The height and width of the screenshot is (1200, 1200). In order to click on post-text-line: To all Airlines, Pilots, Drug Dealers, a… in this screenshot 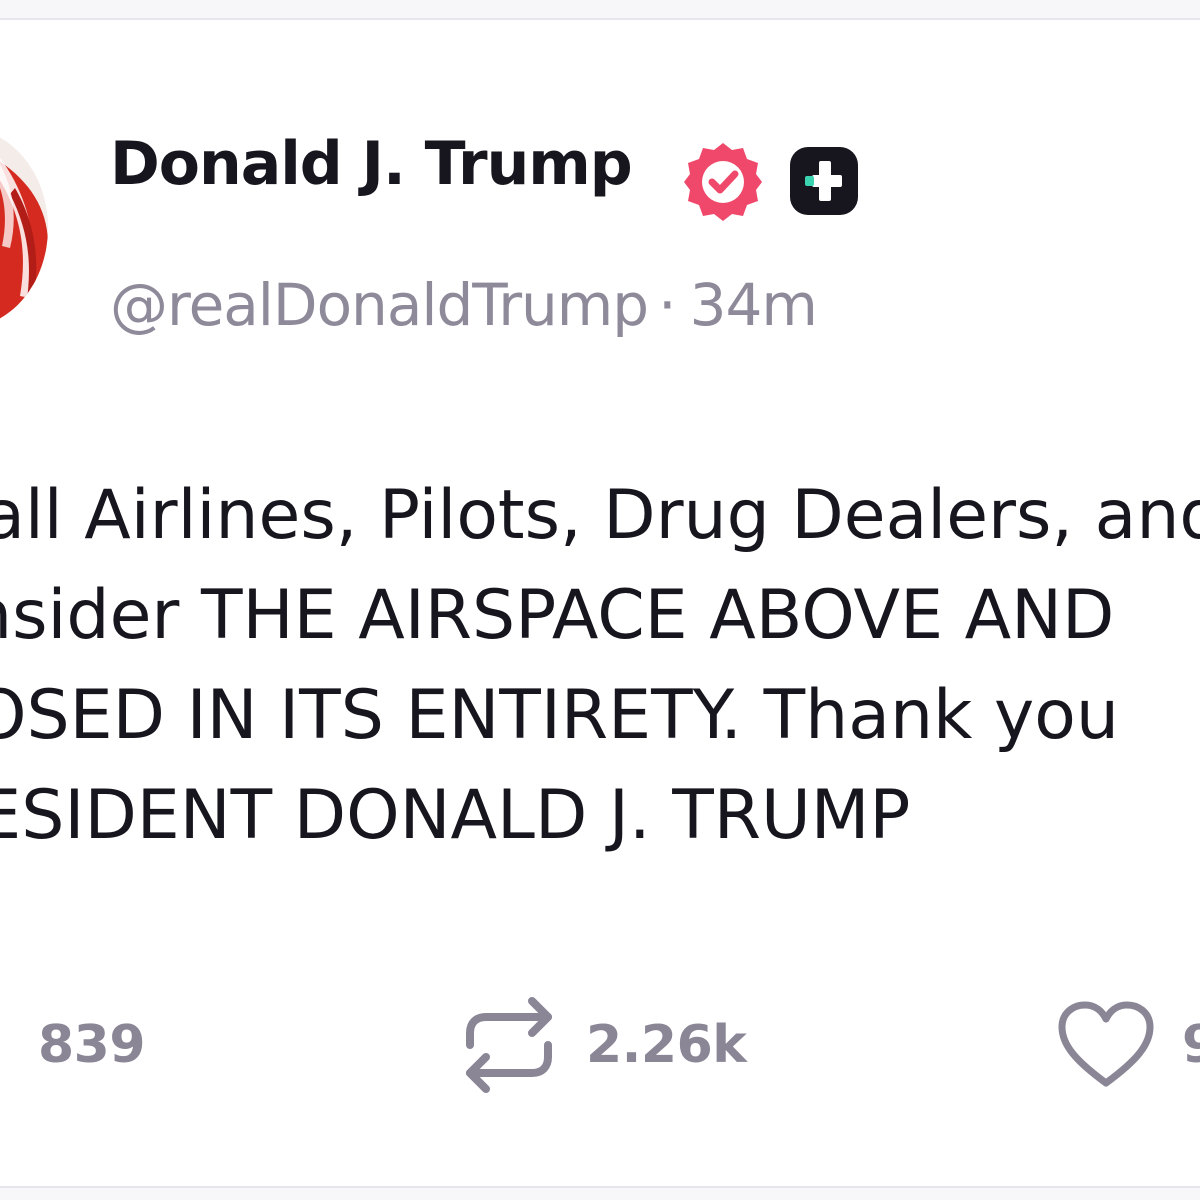, I will do `click(600, 515)`.